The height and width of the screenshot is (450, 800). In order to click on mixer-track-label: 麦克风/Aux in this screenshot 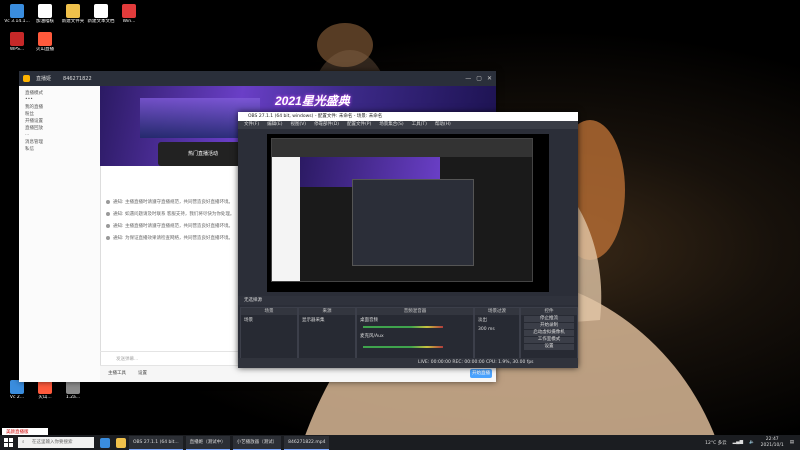, I will do `click(372, 336)`.